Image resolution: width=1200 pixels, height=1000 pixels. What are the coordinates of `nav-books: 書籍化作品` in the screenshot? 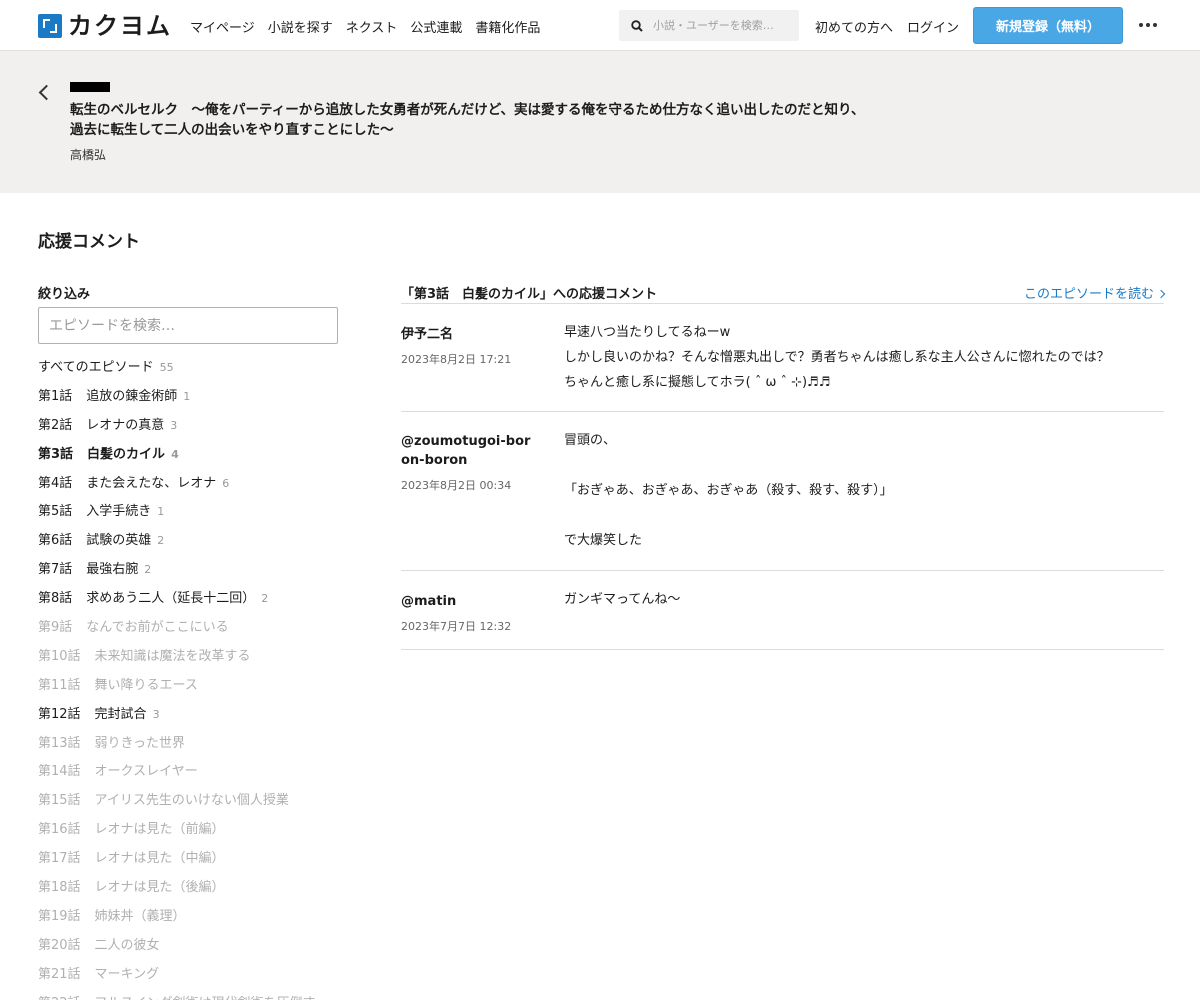 It's located at (507, 26).